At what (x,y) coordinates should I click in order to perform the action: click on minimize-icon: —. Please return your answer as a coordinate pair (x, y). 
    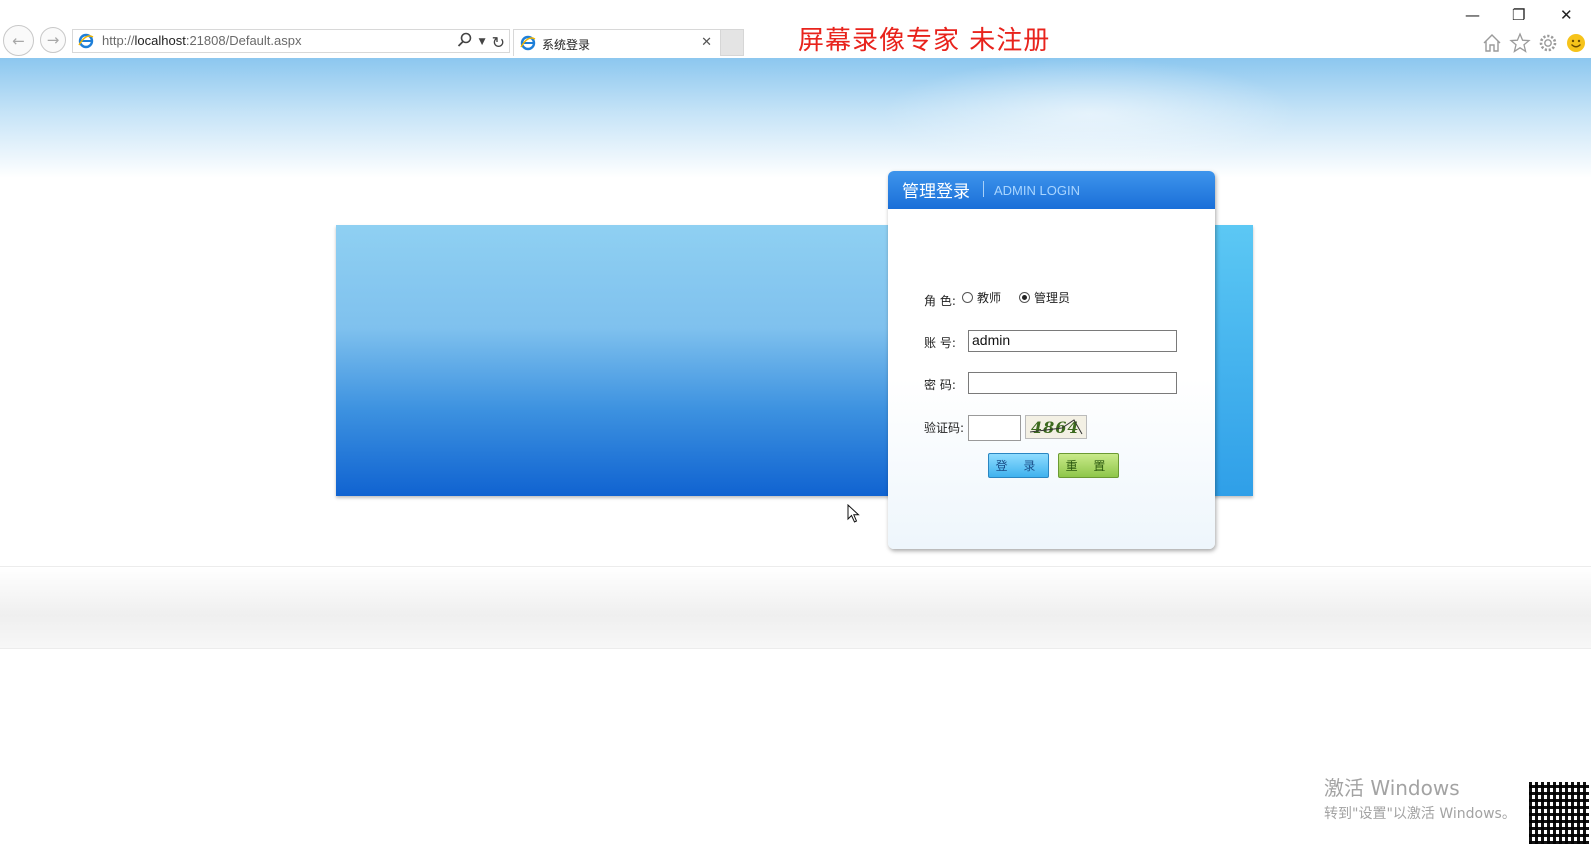
    Looking at the image, I should click on (1472, 15).